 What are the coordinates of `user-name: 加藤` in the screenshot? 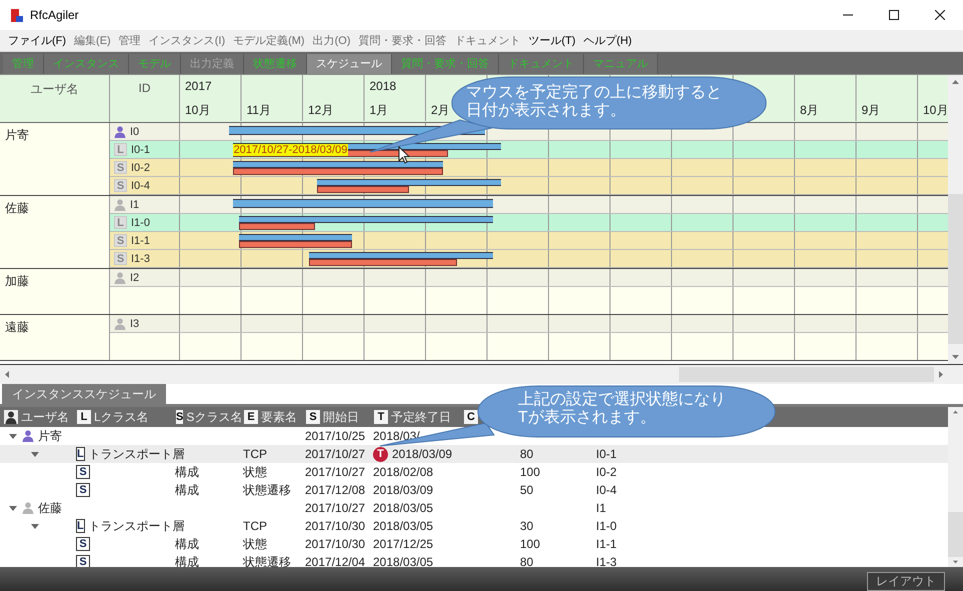 It's located at (55, 291).